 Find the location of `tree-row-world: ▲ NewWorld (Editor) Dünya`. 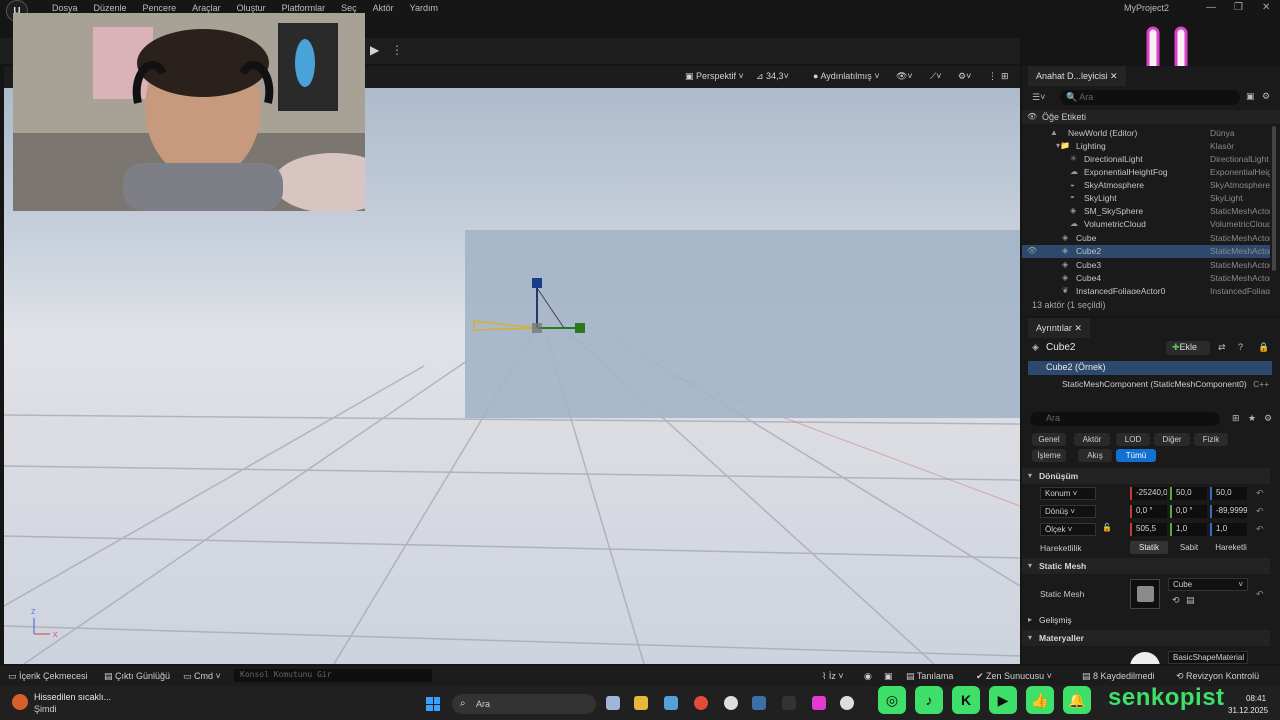

tree-row-world: ▲ NewWorld (Editor) Dünya is located at coordinates (1146, 133).